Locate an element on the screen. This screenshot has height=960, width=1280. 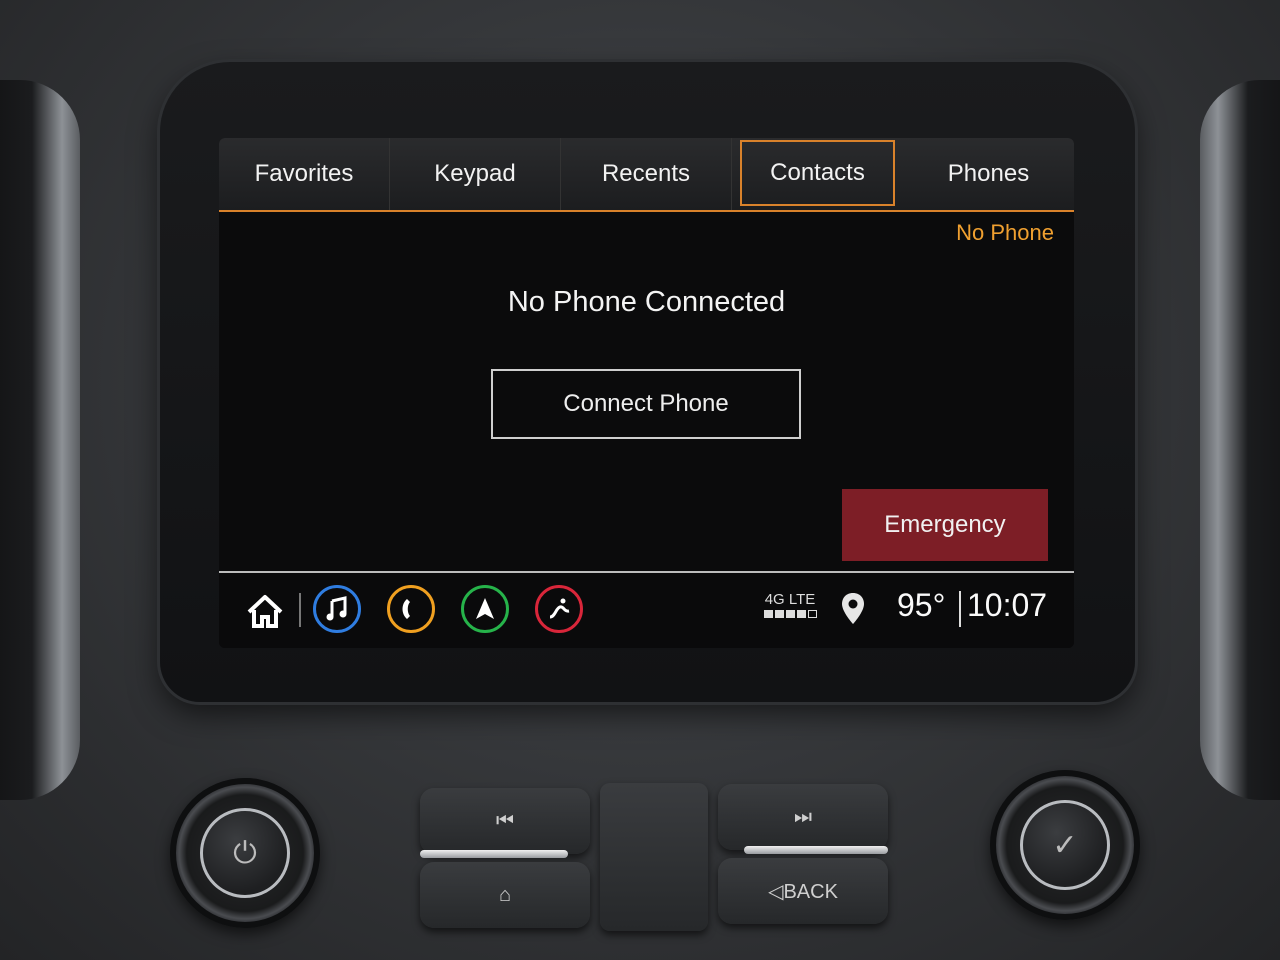
tab-keypad: Keypad is located at coordinates (475, 174).